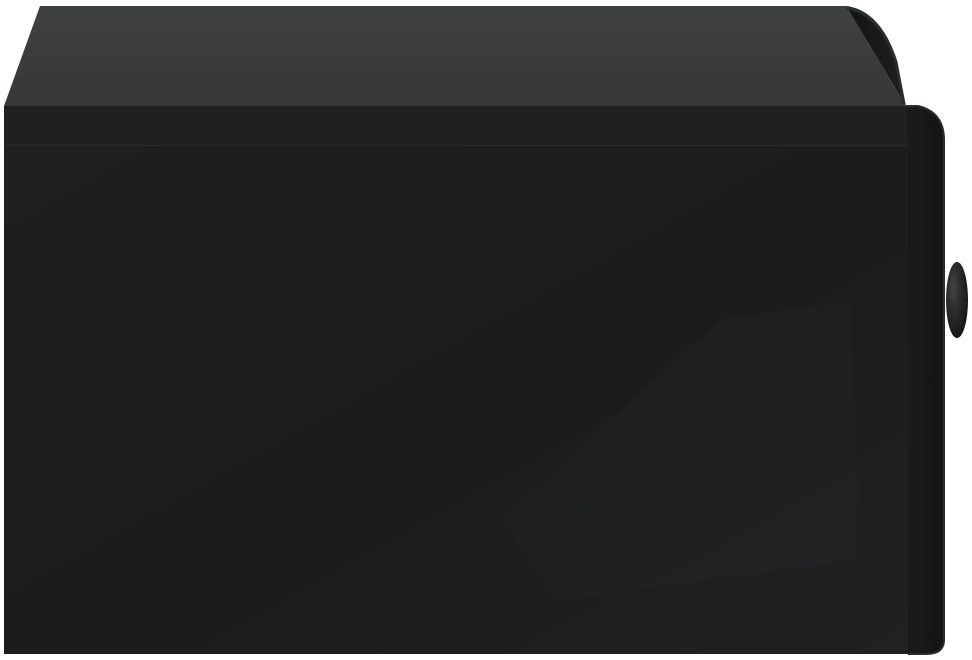 This screenshot has height=660, width=972. Describe the element at coordinates (957, 300) in the screenshot. I see `drawer-knob` at that location.